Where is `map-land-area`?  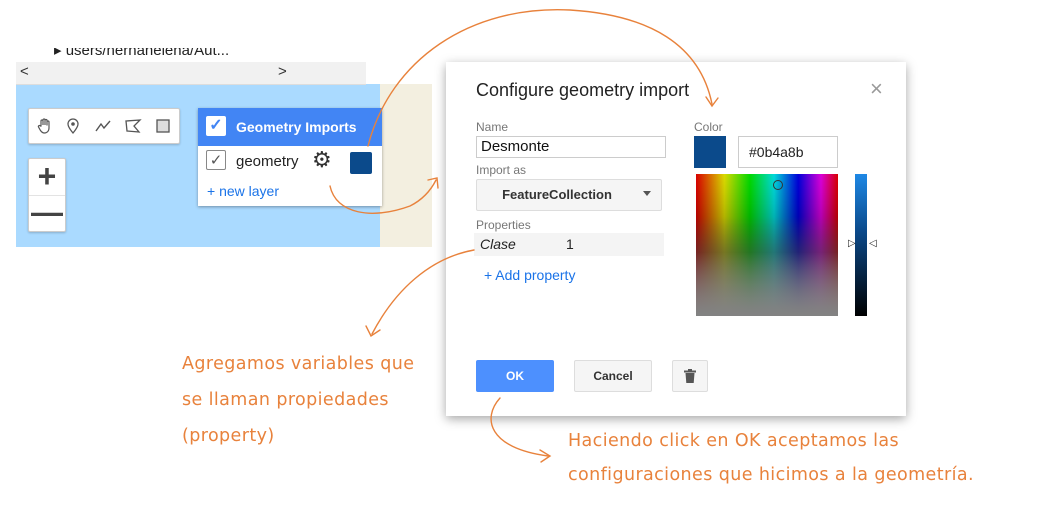 map-land-area is located at coordinates (406, 165).